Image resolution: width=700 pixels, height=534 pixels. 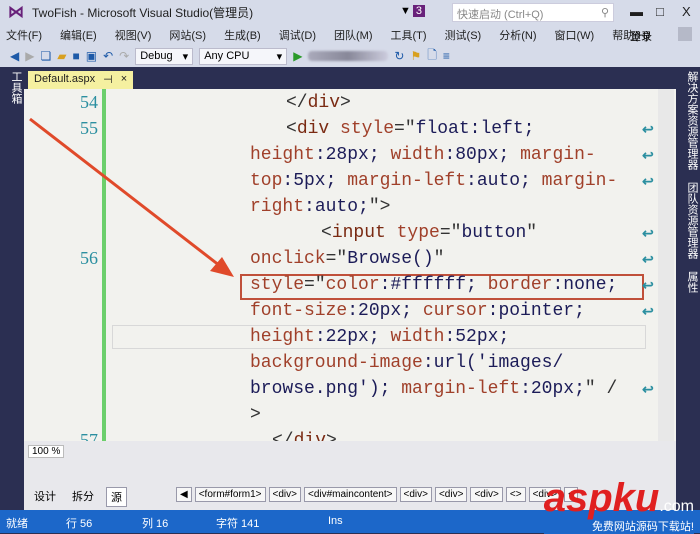 I want to click on browser-target-blurred, so click(x=348, y=56).